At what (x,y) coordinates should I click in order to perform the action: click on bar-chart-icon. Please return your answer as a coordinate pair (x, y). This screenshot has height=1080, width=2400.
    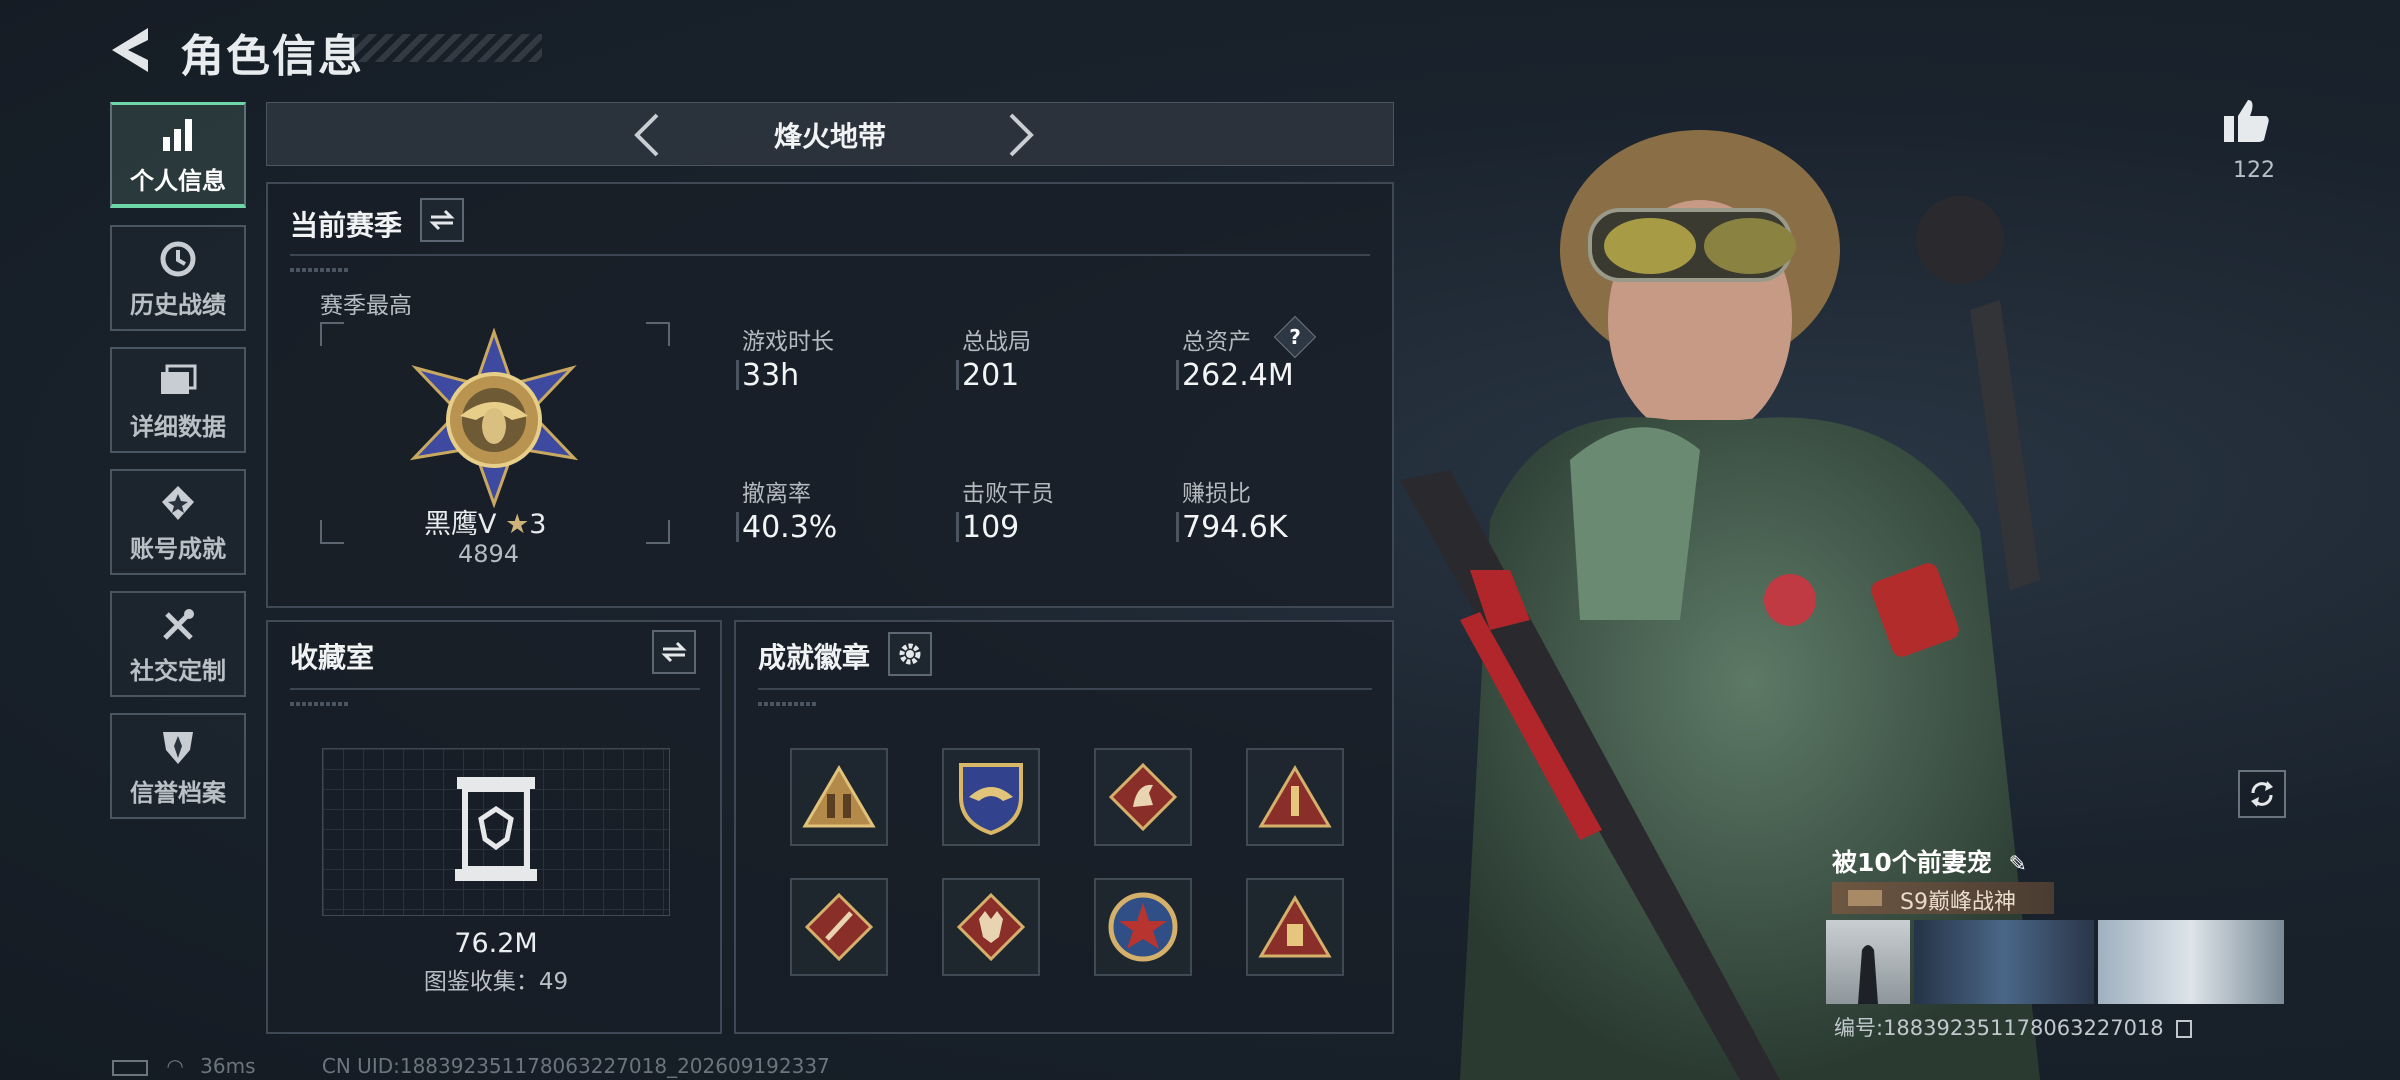
    Looking at the image, I should click on (178, 135).